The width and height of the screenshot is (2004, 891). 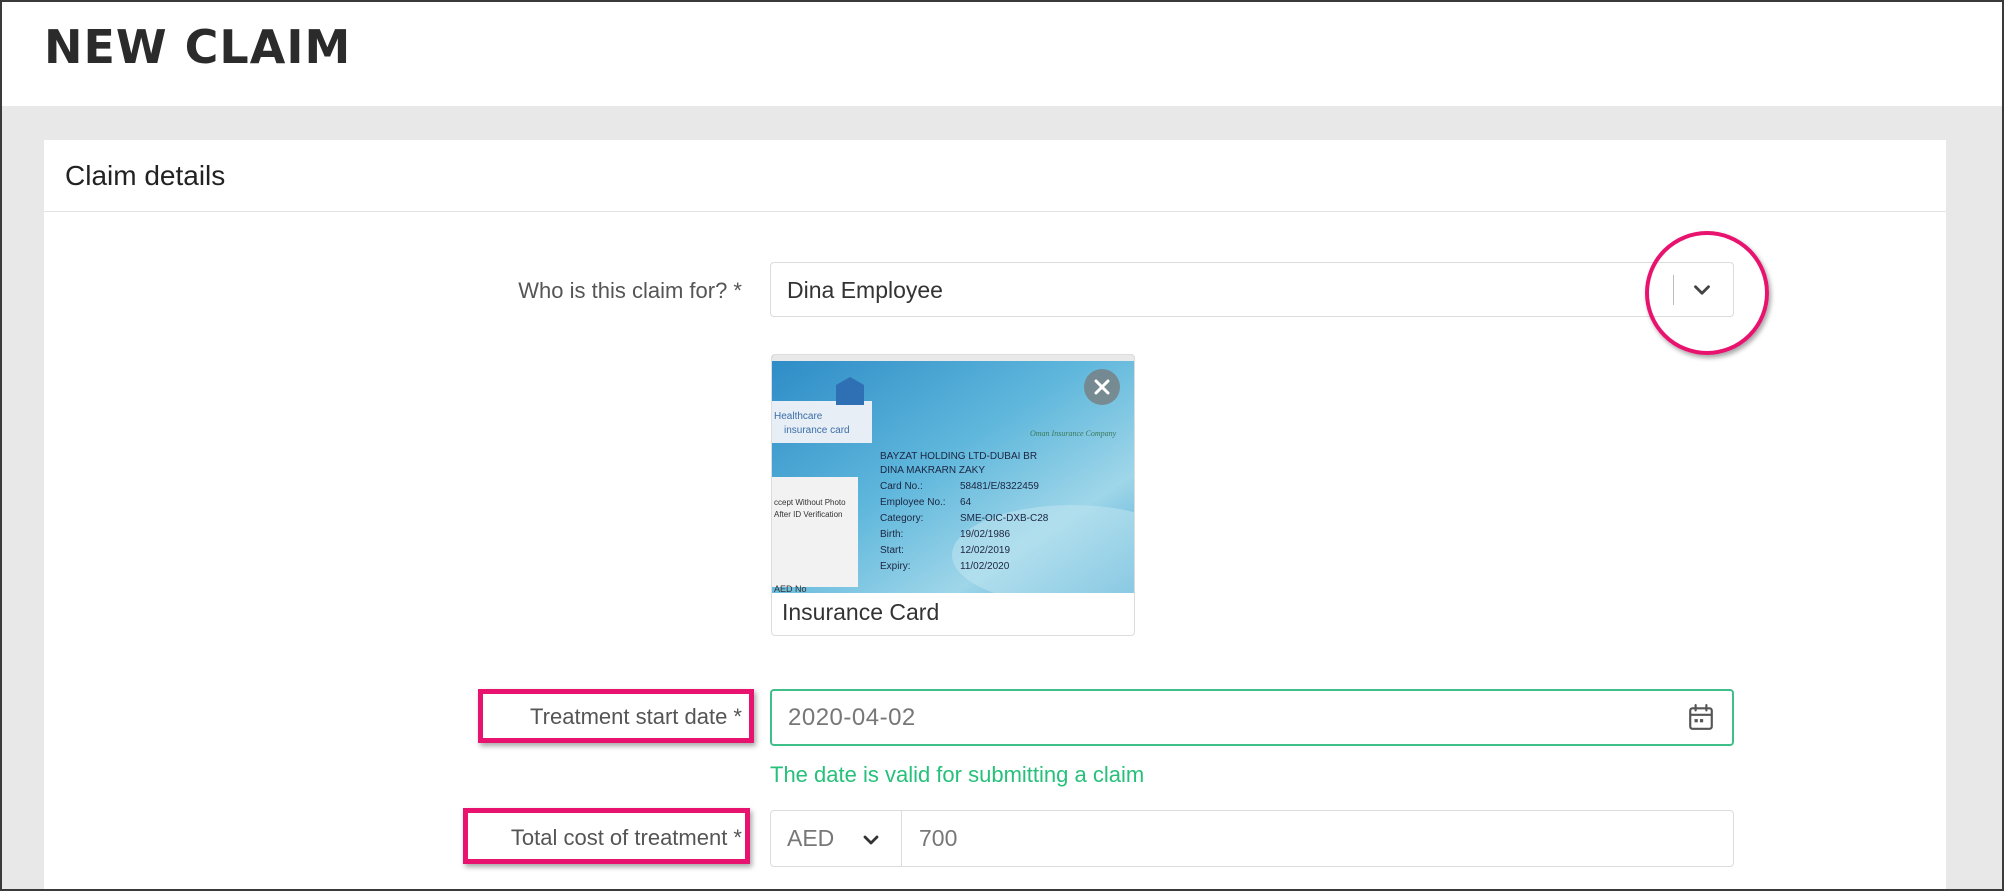 I want to click on page-header: NEW CLAIM, so click(x=1002, y=54).